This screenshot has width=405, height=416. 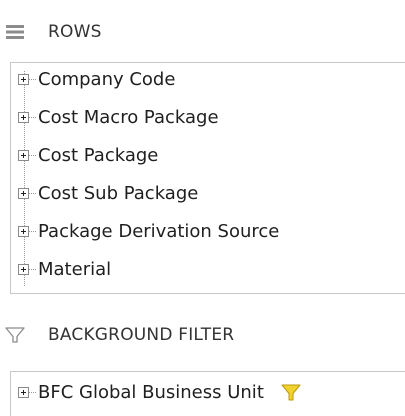 I want to click on rows-section-title: ROWS, so click(x=75, y=32).